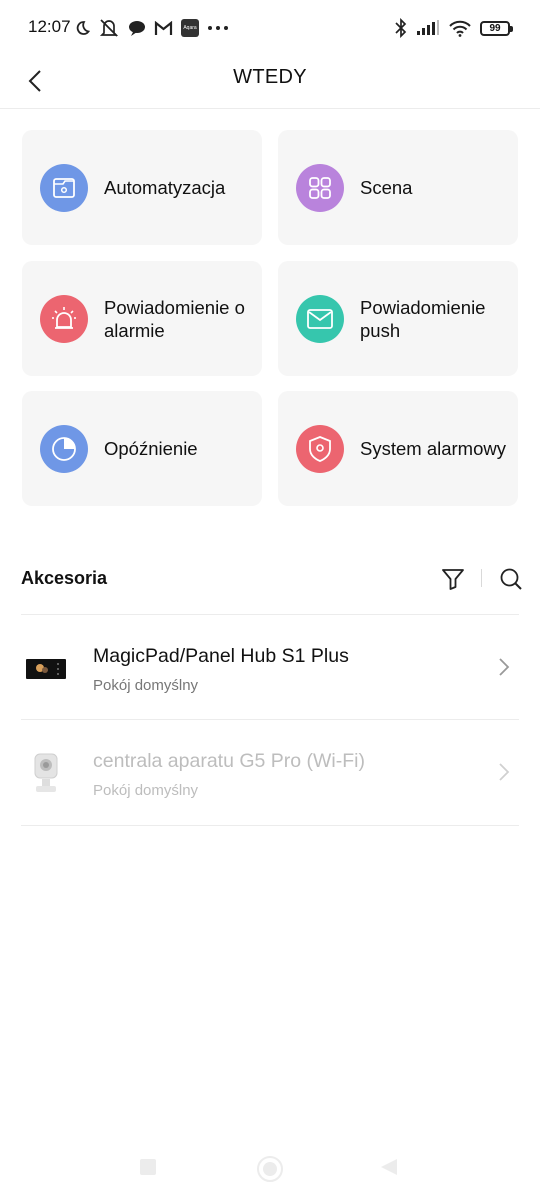 This screenshot has height=1200, width=540. I want to click on home-button, so click(270, 1169).